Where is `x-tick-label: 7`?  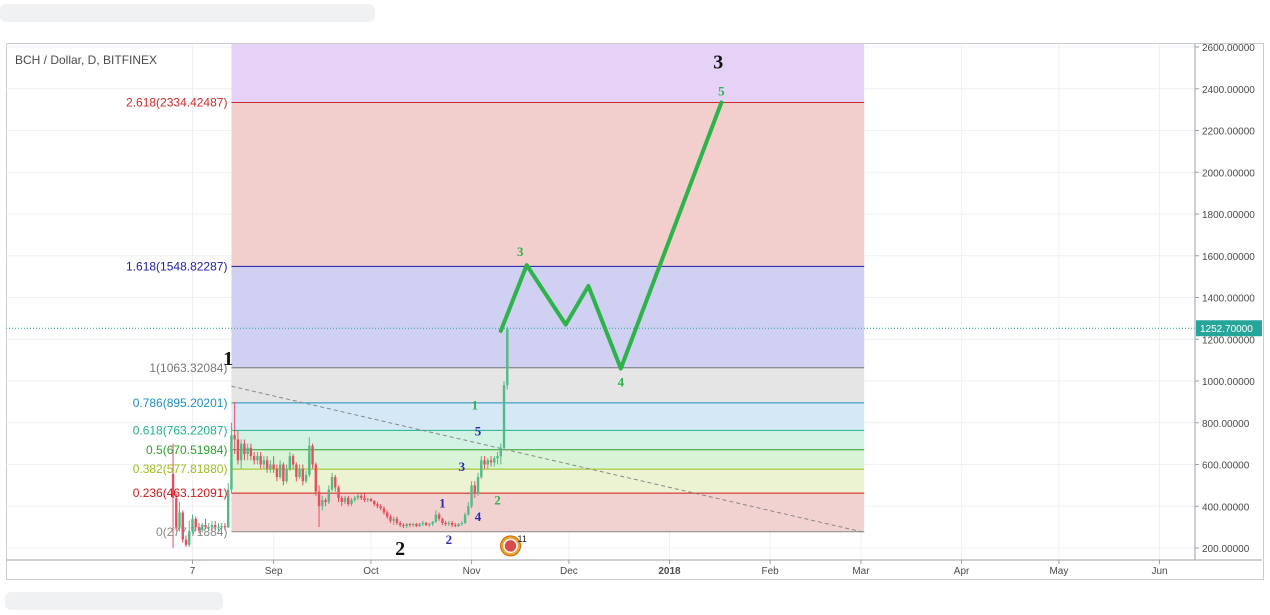 x-tick-label: 7 is located at coordinates (193, 571).